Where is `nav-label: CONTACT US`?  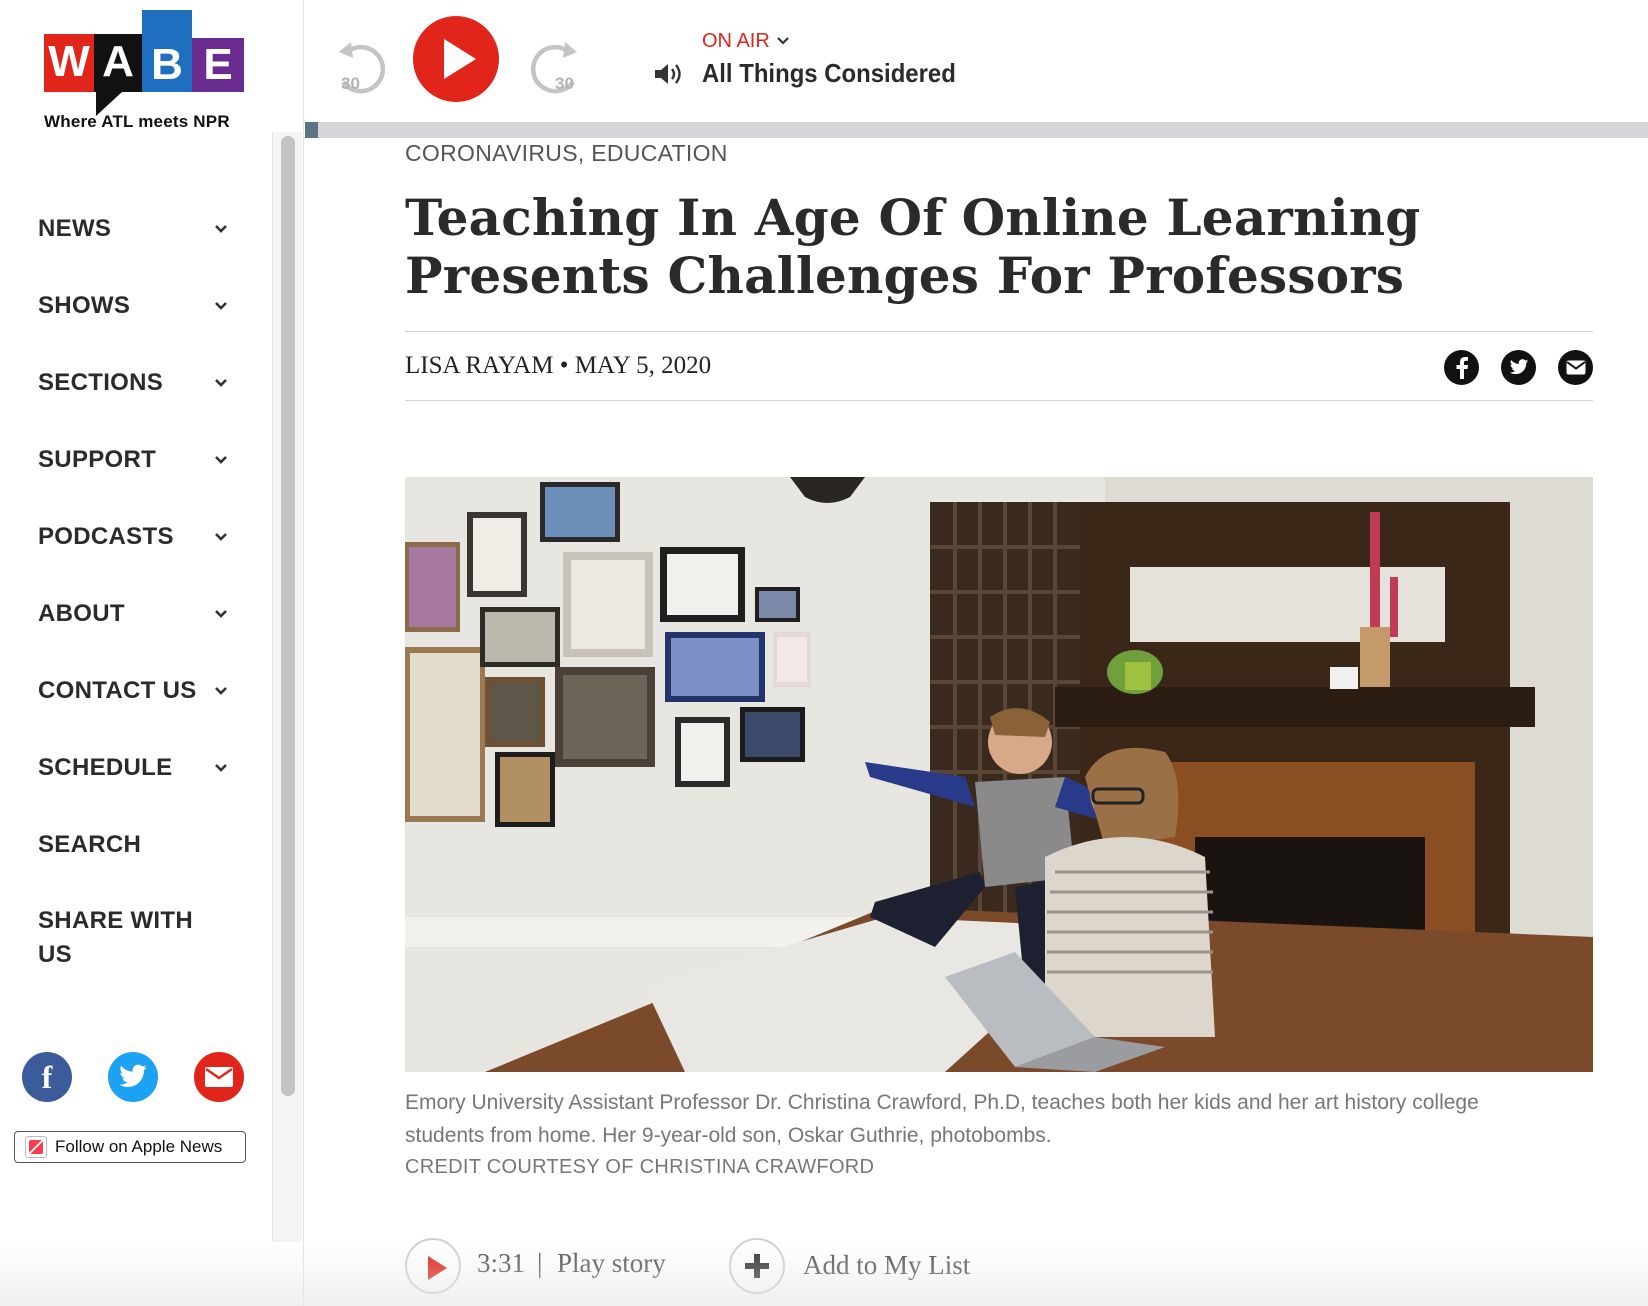 nav-label: CONTACT US is located at coordinates (117, 690).